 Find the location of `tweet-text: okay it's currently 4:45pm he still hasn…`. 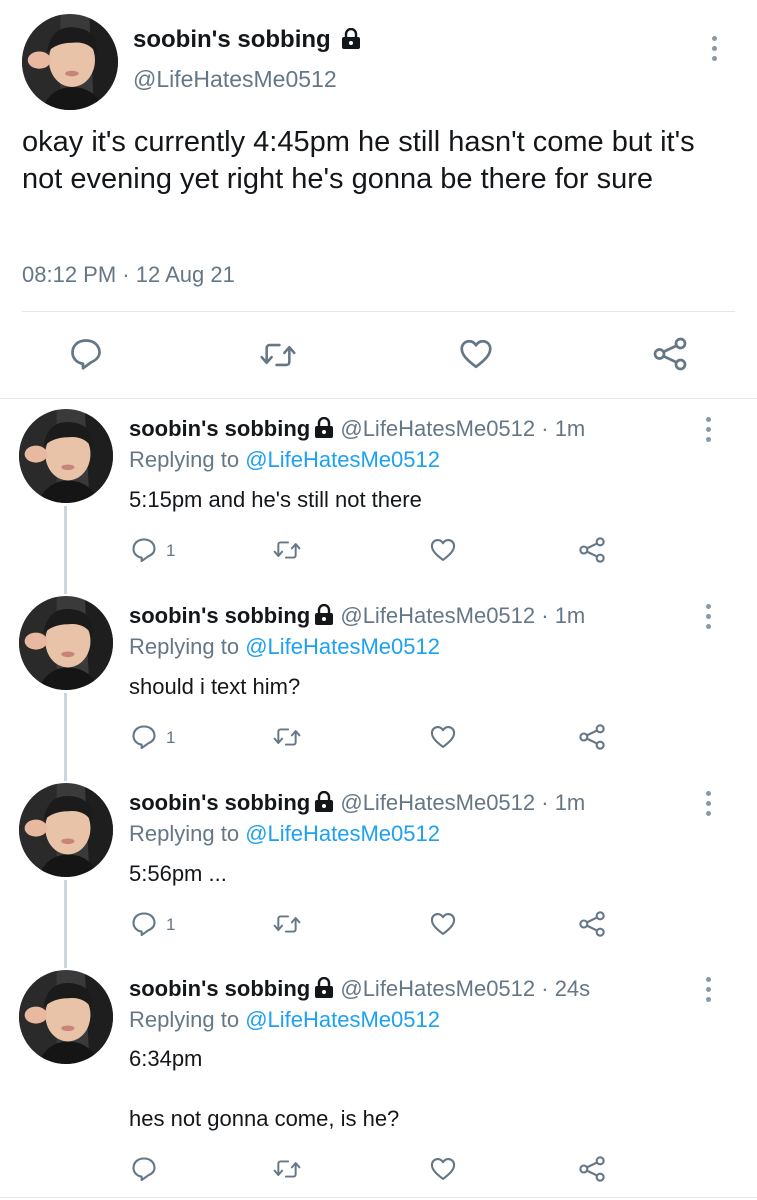

tweet-text: okay it's currently 4:45pm he still hasn… is located at coordinates (358, 160).